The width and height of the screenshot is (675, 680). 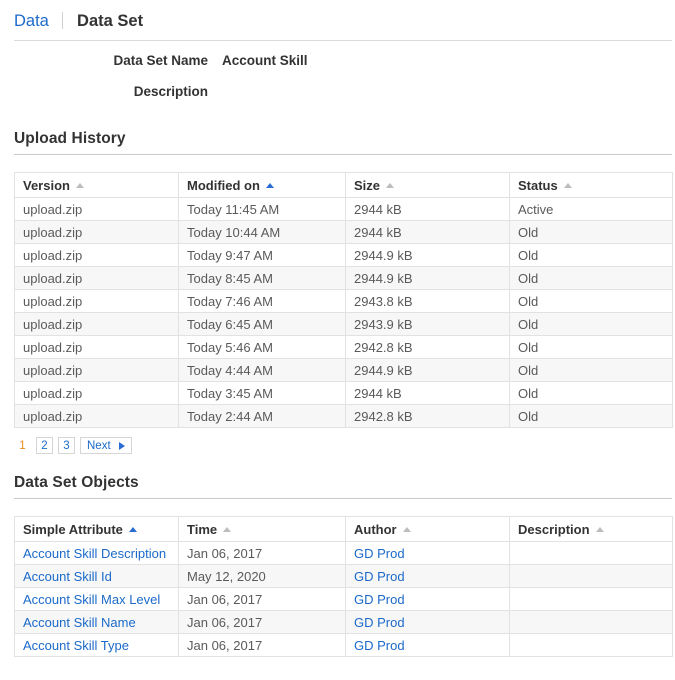 What do you see at coordinates (66, 445) in the screenshot?
I see `pagination-page-3: 3` at bounding box center [66, 445].